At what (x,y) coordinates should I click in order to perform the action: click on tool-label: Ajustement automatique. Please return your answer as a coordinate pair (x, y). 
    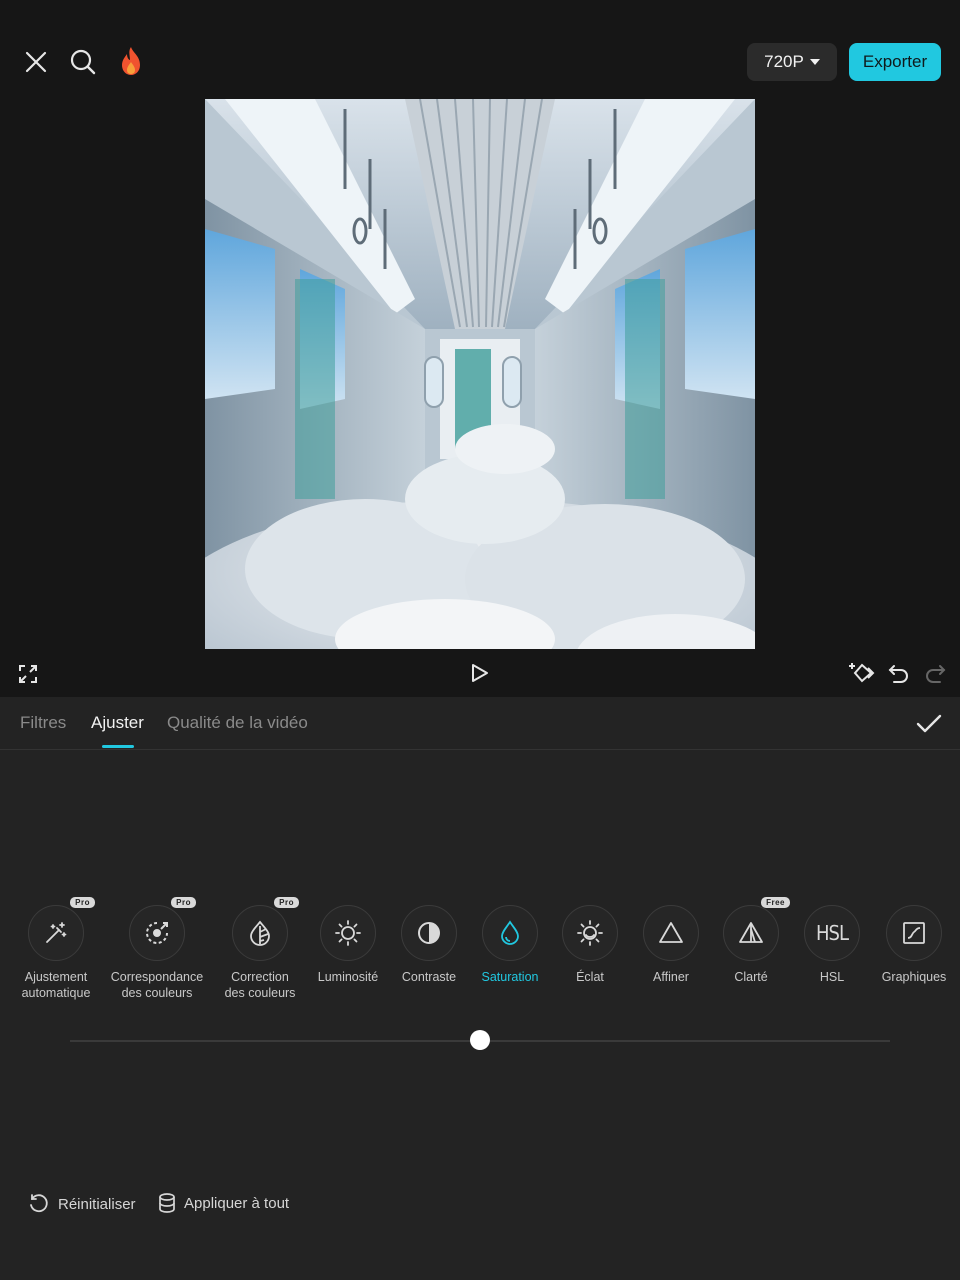
    Looking at the image, I should click on (56, 985).